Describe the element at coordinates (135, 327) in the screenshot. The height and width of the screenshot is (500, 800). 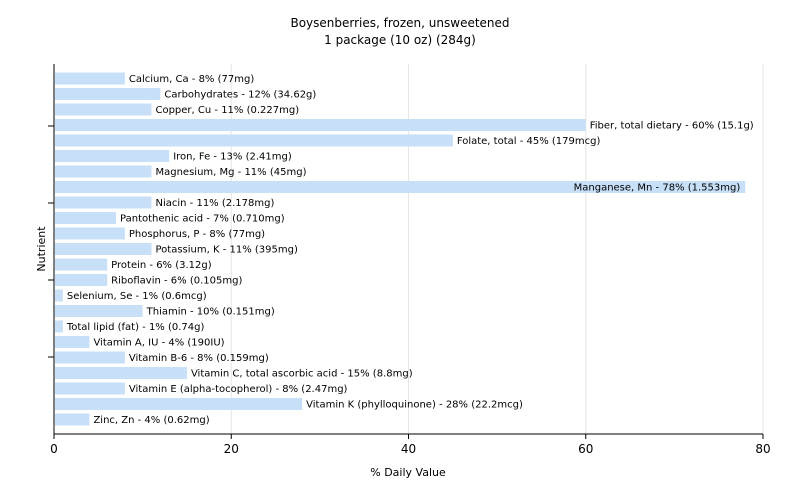
I see `bar-label: Total lipid (fat) - 1% (0.74g)` at that location.